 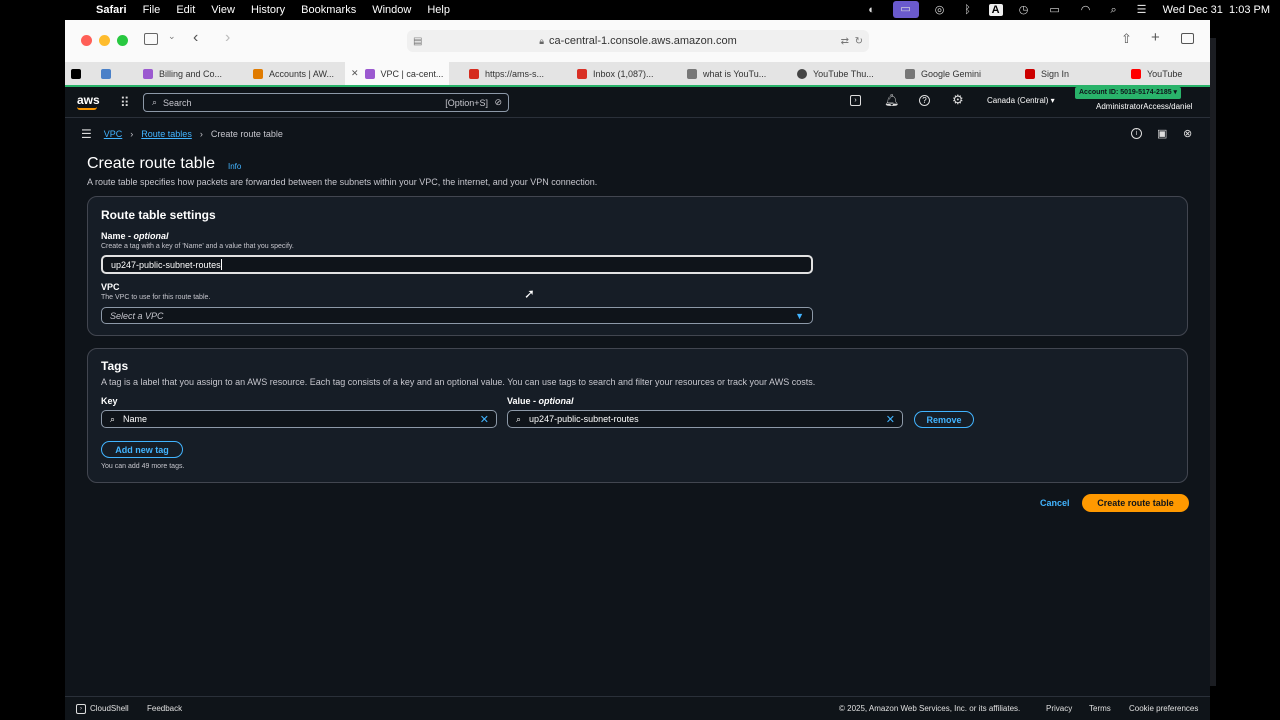 What do you see at coordinates (1162, 133) in the screenshot?
I see `display-settings-icon: ▣` at bounding box center [1162, 133].